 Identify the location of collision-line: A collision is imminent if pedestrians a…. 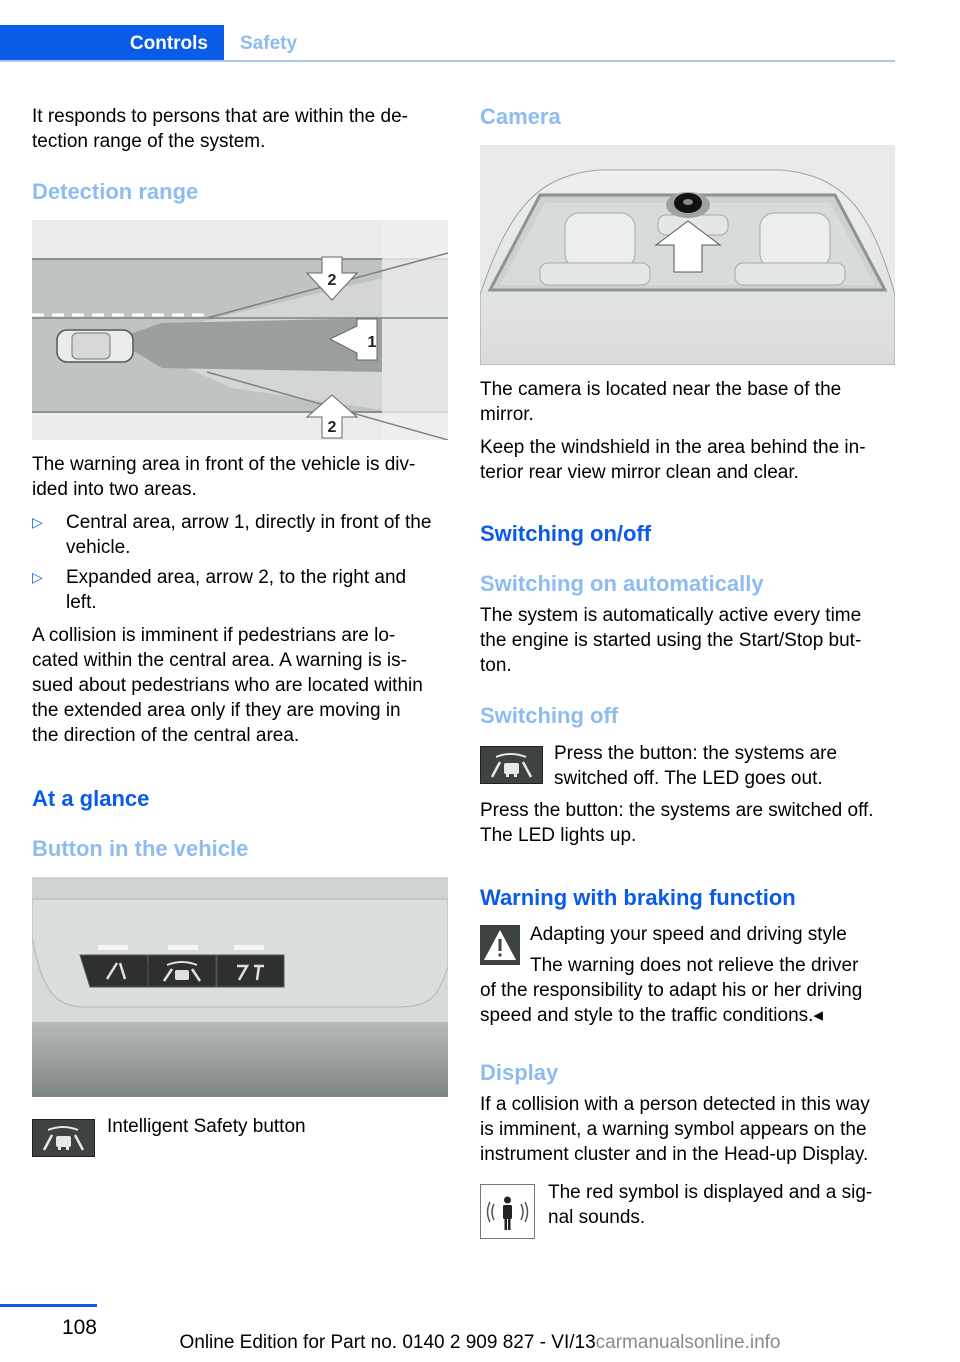
(214, 635).